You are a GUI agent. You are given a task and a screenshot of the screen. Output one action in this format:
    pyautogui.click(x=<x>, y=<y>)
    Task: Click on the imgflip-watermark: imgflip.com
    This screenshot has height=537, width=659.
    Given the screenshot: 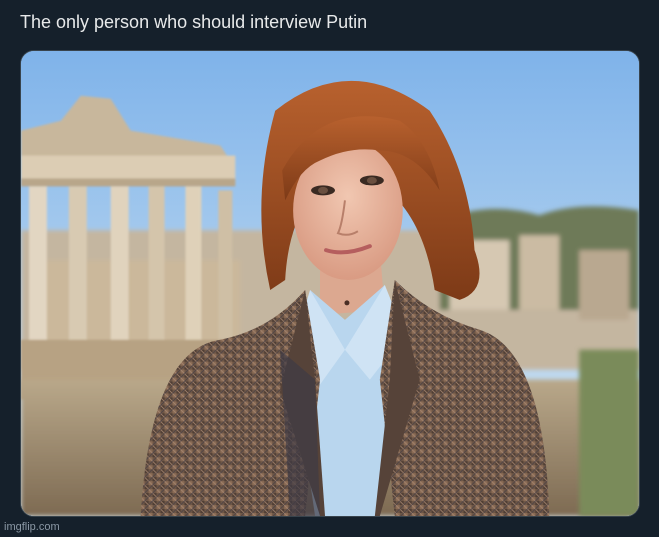 What is the action you would take?
    pyautogui.click(x=32, y=527)
    